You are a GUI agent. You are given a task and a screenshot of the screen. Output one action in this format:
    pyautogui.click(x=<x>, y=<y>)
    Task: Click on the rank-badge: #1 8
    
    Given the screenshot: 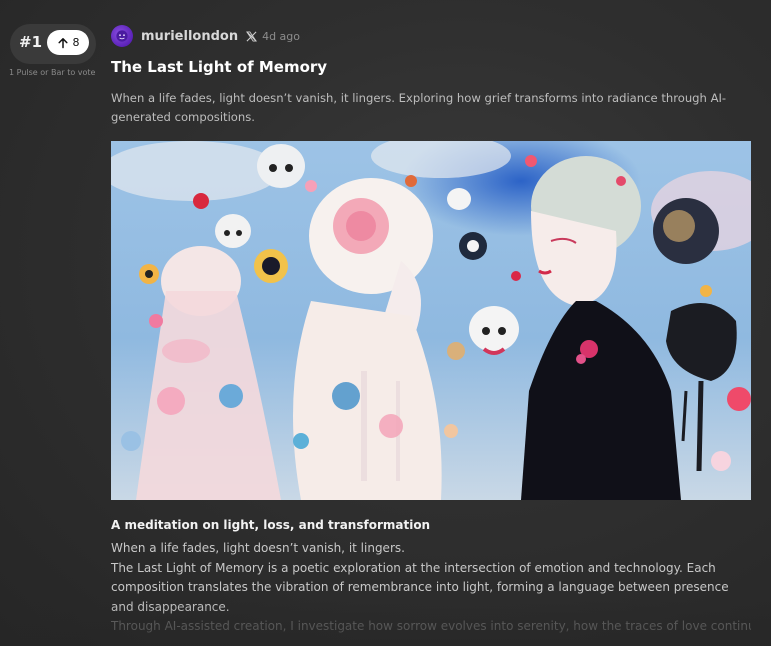 What is the action you would take?
    pyautogui.click(x=53, y=44)
    